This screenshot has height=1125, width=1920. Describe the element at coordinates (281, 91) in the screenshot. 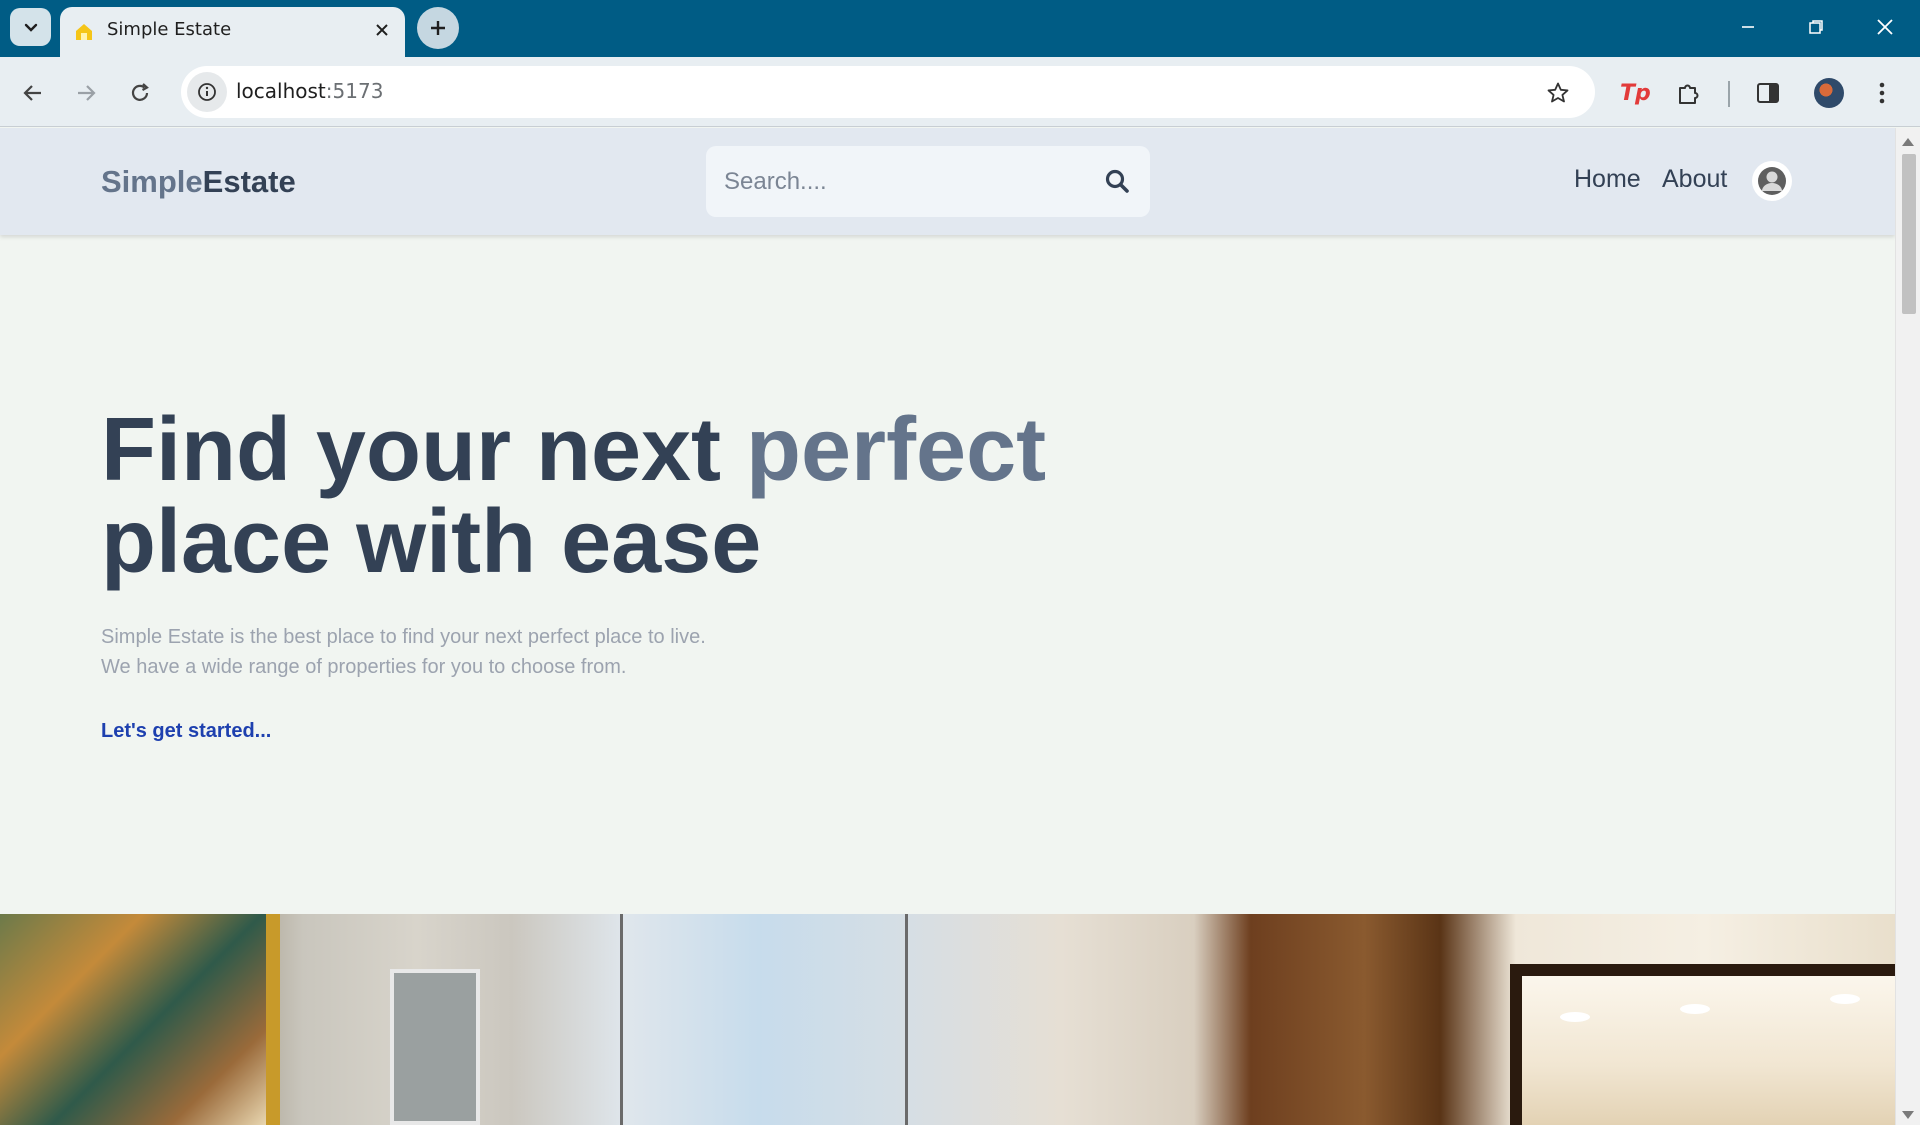

I see `url-host: localhost` at that location.